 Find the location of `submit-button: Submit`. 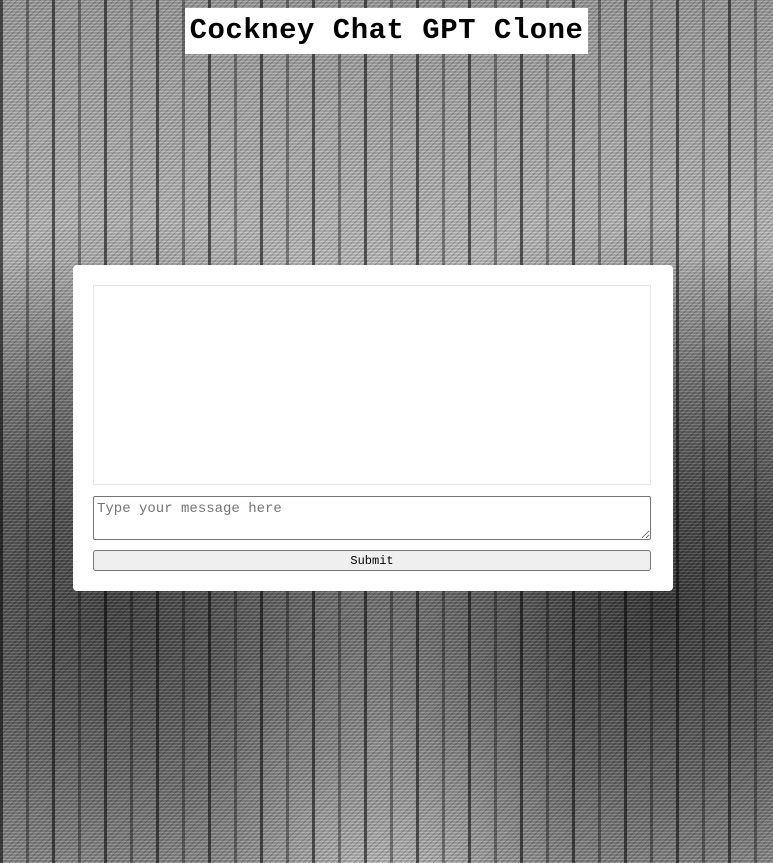

submit-button: Submit is located at coordinates (372, 560).